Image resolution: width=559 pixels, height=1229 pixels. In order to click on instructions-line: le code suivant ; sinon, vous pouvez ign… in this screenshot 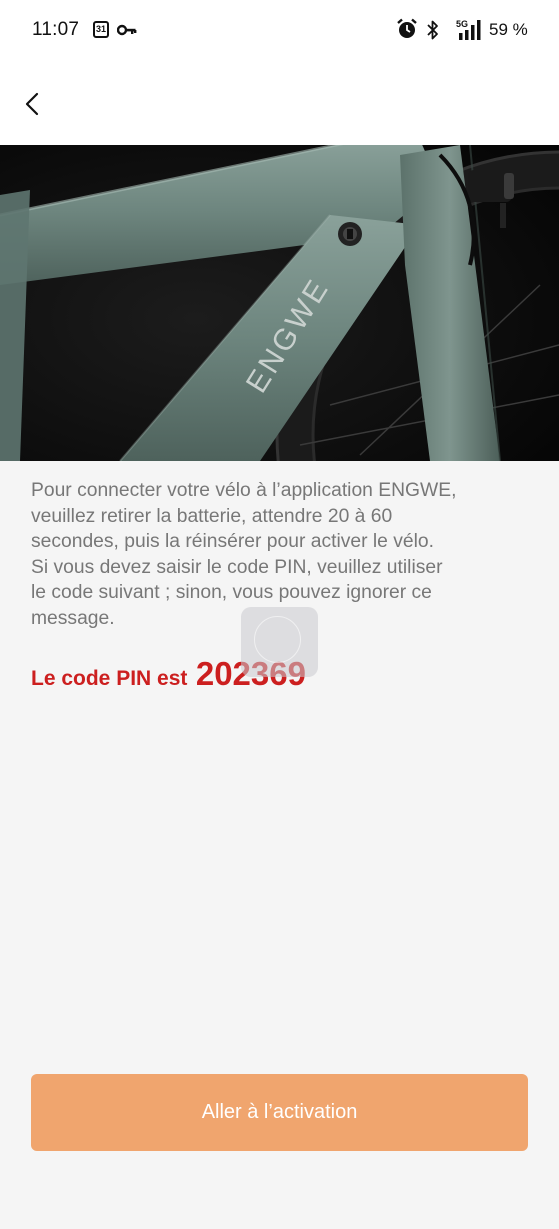, I will do `click(231, 592)`.